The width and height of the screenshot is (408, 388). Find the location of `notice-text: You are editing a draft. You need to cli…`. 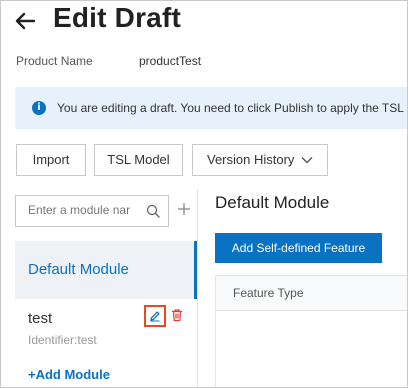

notice-text: You are editing a draft. You need to cli… is located at coordinates (232, 108).